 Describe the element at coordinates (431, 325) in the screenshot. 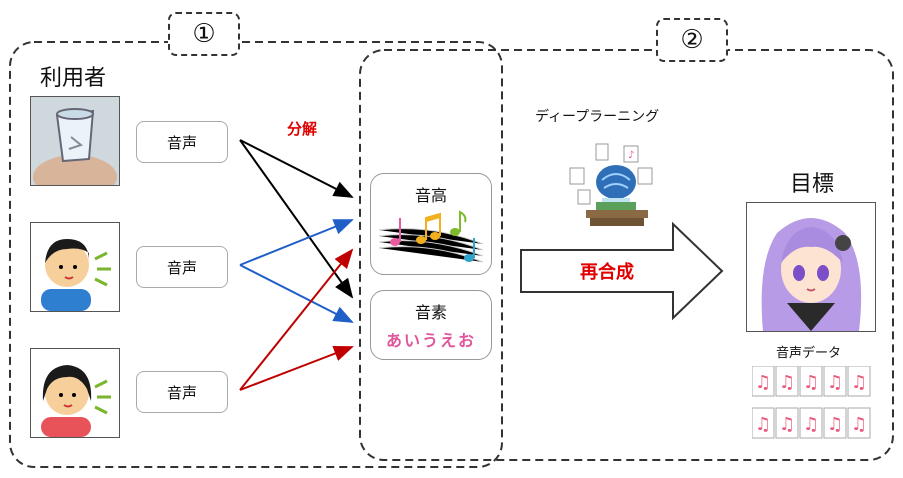

I see `phoneme-feature-box: 音素 あいうえお` at that location.